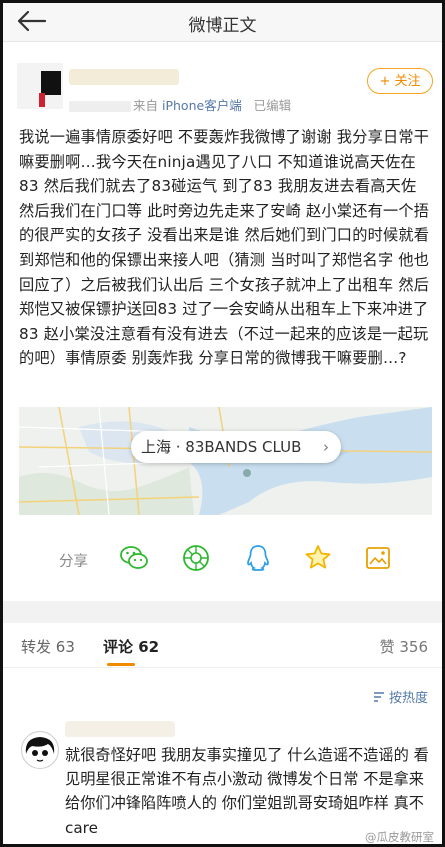 This screenshot has width=445, height=847. What do you see at coordinates (378, 697) in the screenshot?
I see `sort-icon` at bounding box center [378, 697].